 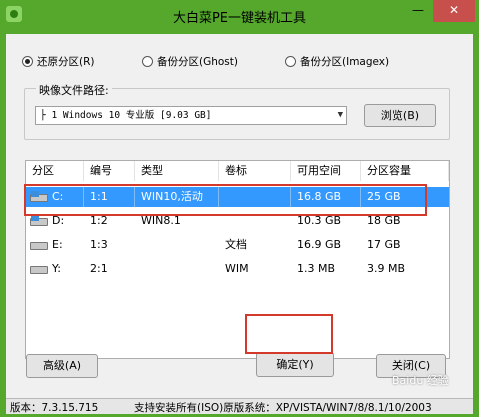 I want to click on version-text: 版本：7.3.15.715, so click(x=54, y=408).